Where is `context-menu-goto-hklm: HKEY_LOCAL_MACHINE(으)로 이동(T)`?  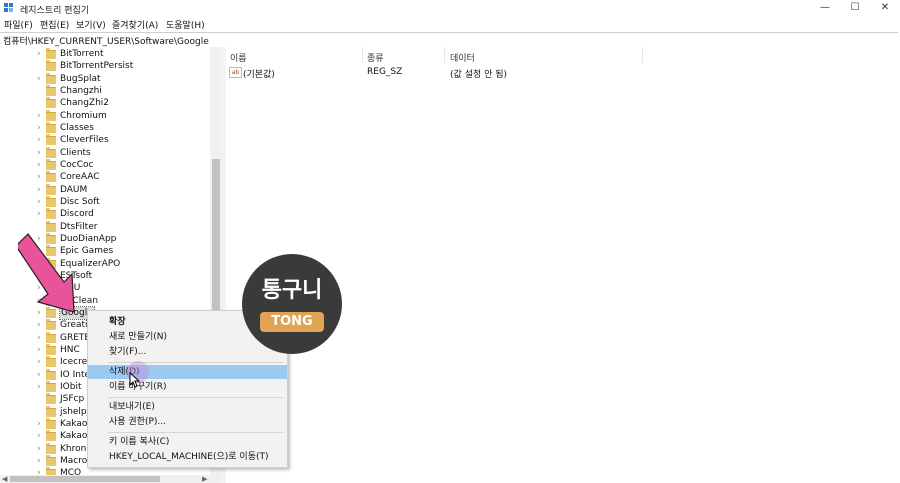 context-menu-goto-hklm: HKEY_LOCAL_MACHINE(으)로 이동(T) is located at coordinates (187, 457).